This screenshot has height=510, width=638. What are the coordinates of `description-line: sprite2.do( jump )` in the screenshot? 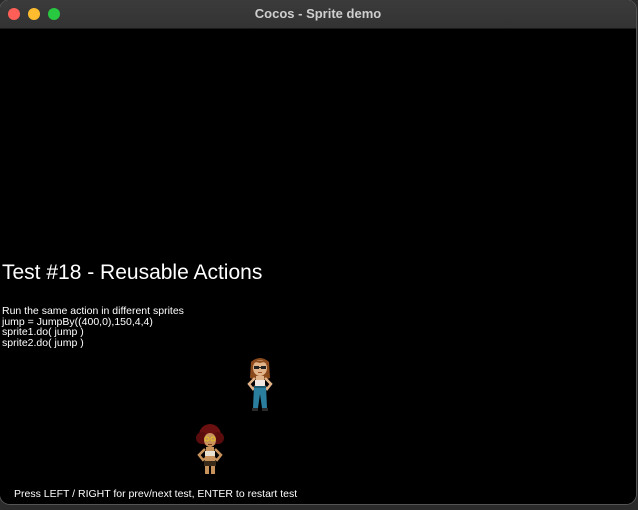 It's located at (43, 342).